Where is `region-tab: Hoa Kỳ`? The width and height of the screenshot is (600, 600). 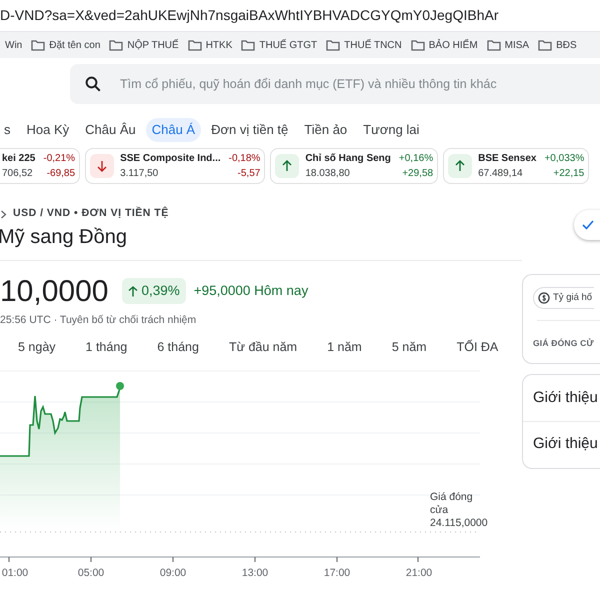
region-tab: Hoa Kỳ is located at coordinates (48, 130).